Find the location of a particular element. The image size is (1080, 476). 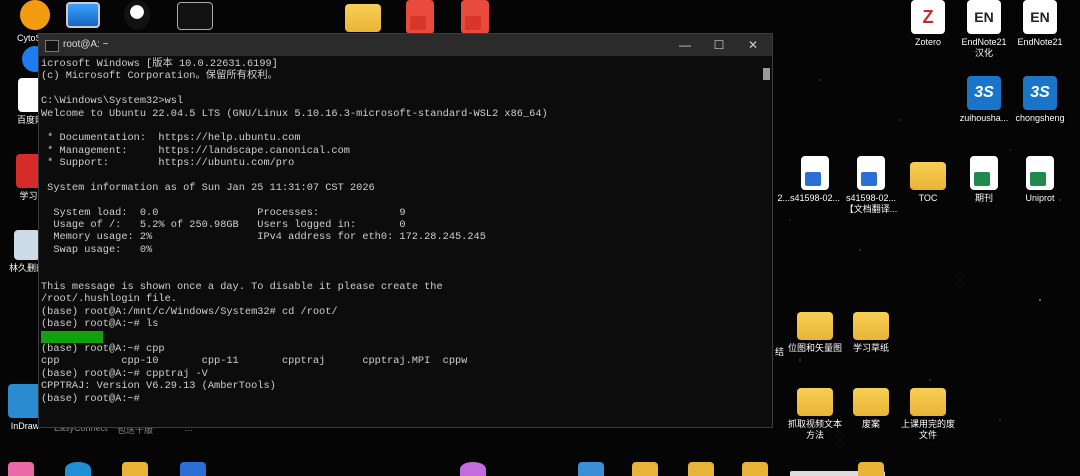

endnote21-icon: EN EndNote21 is located at coordinates (1040, 24).